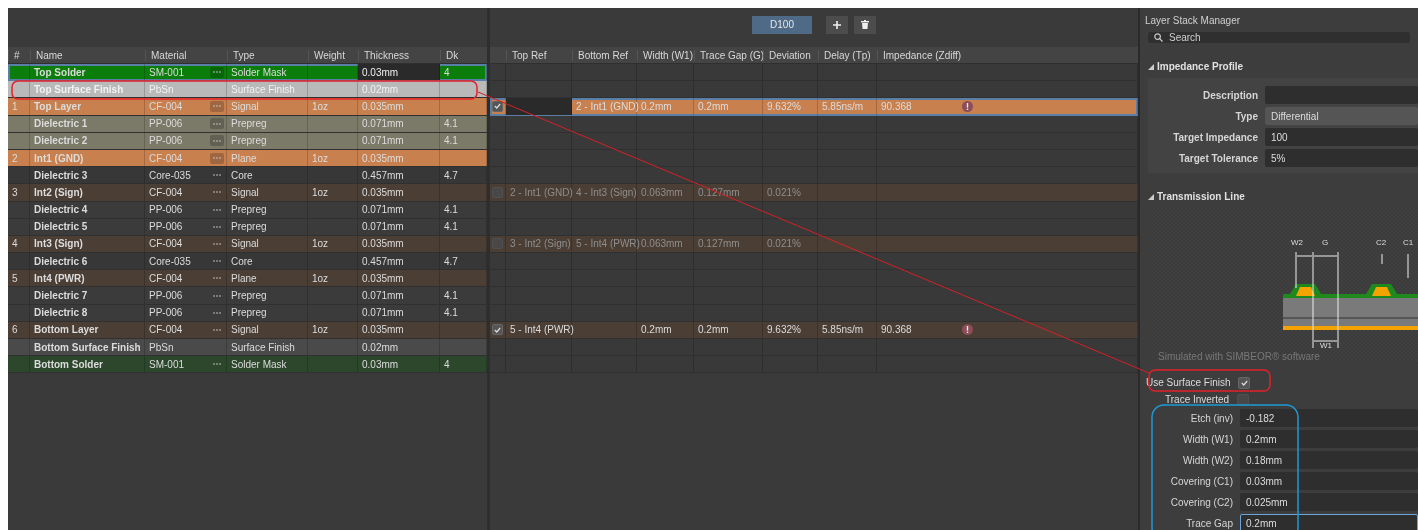  What do you see at coordinates (19, 55) in the screenshot?
I see `column-header: #` at bounding box center [19, 55].